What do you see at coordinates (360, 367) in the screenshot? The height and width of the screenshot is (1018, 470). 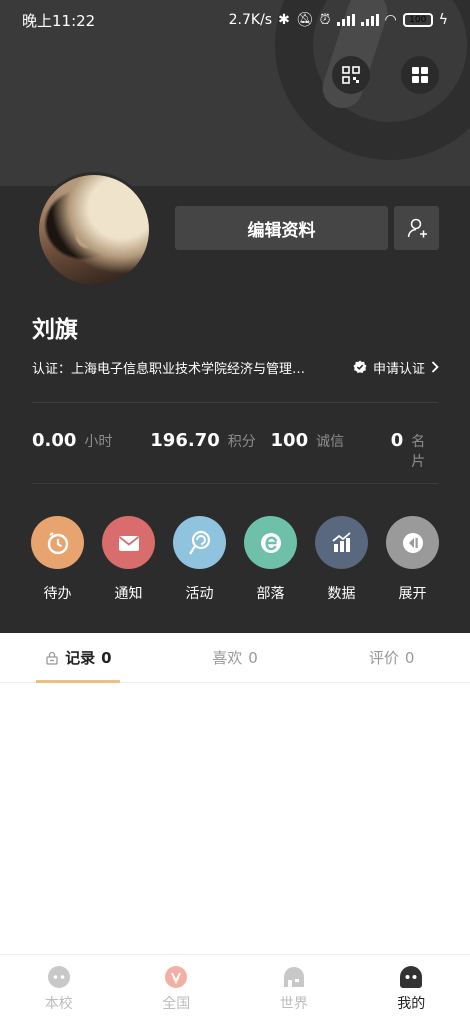 I see `verified-badge-icon` at bounding box center [360, 367].